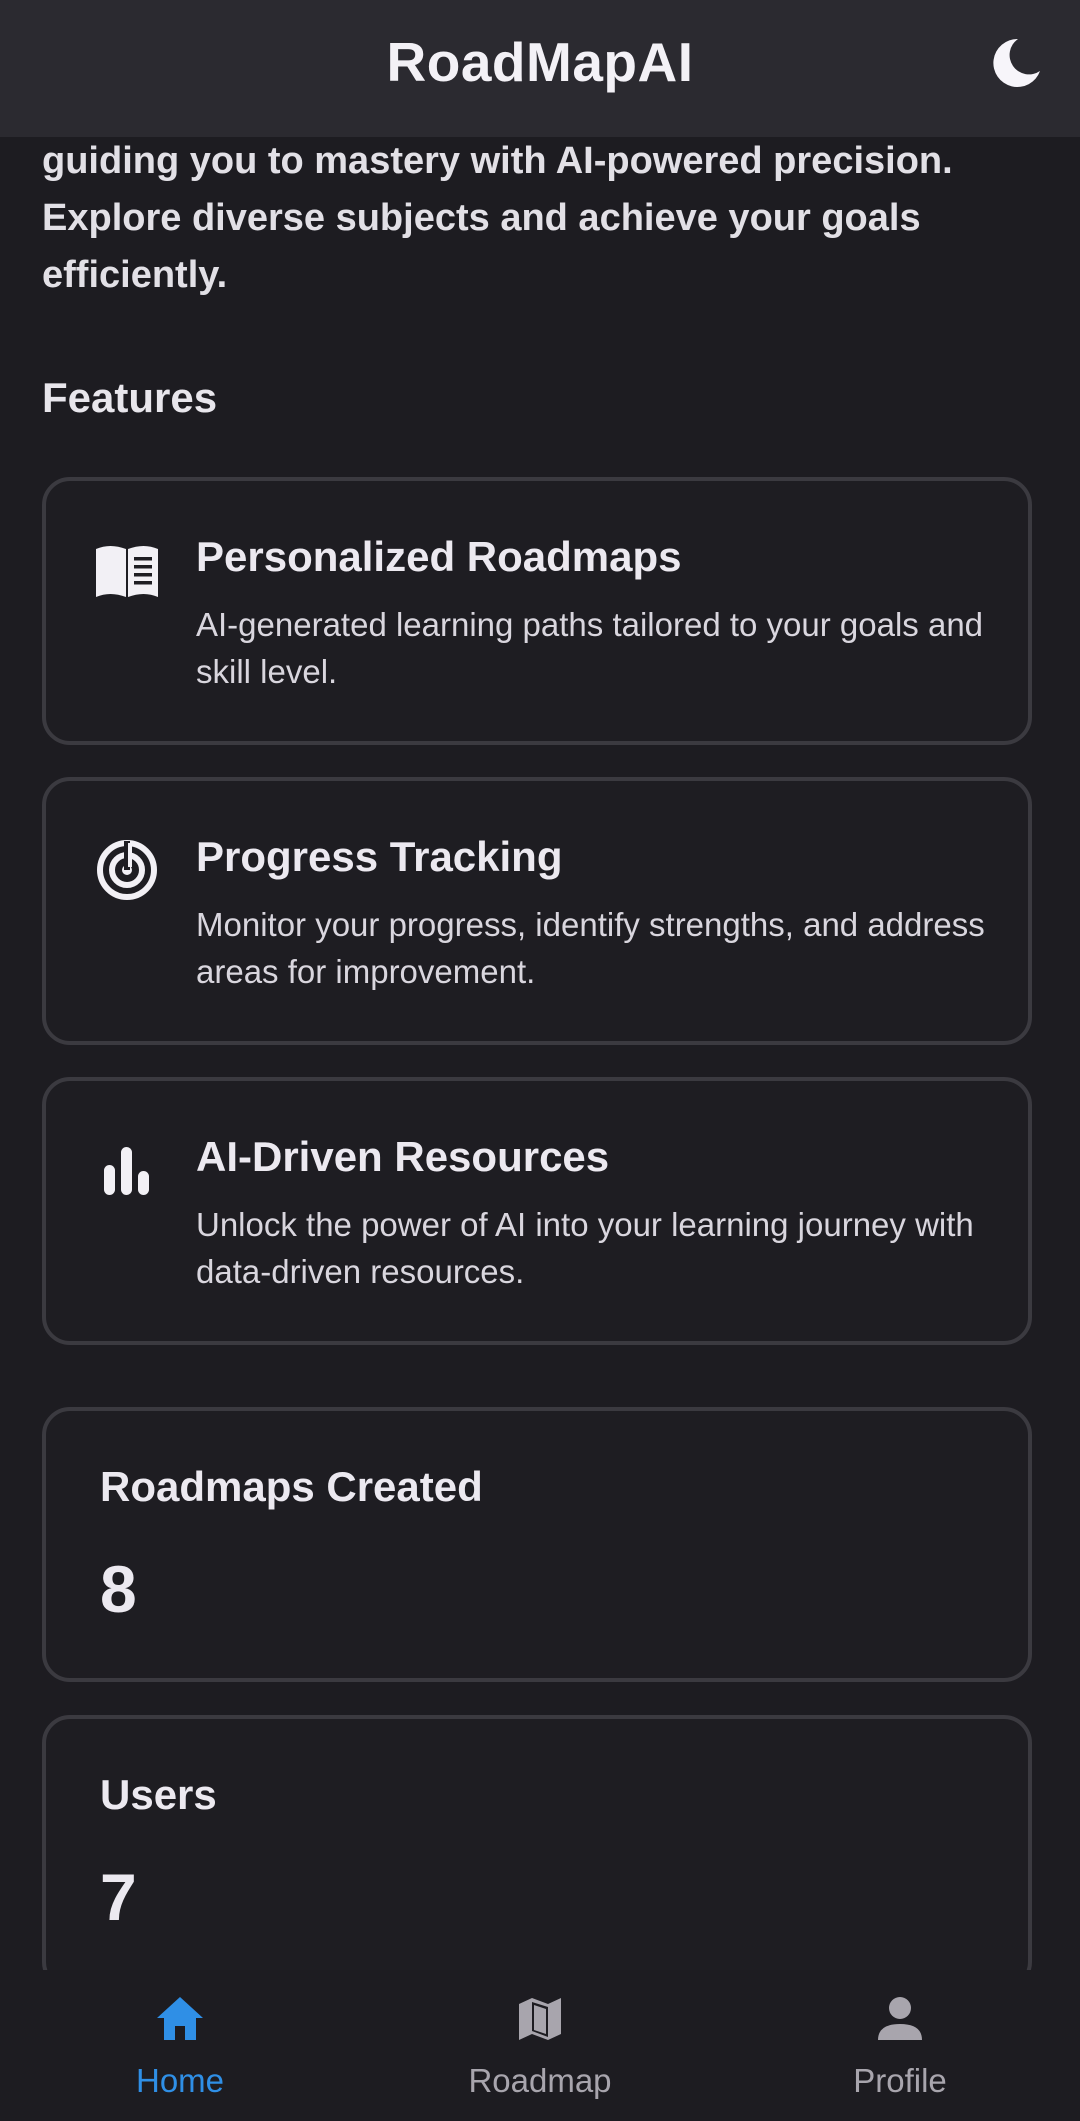  I want to click on bottom-navigation: Home Roadmap Profile, so click(540, 2045).